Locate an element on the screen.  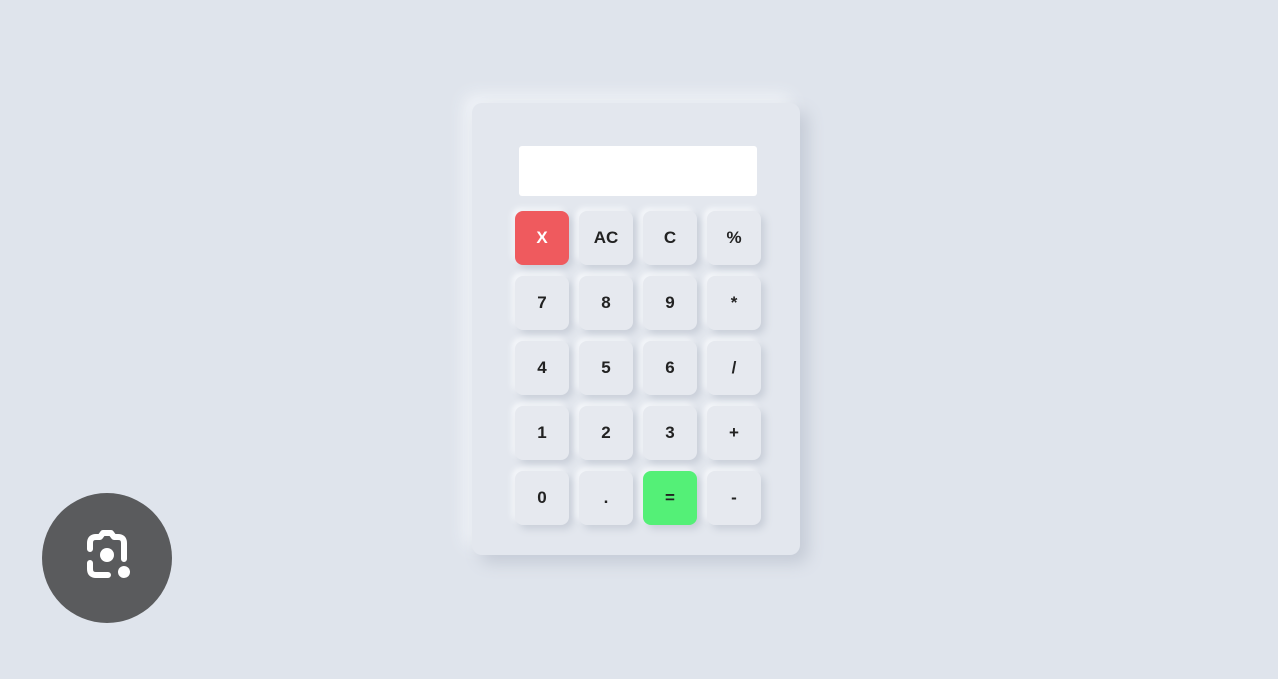
digit-2-button: 2 is located at coordinates (606, 433).